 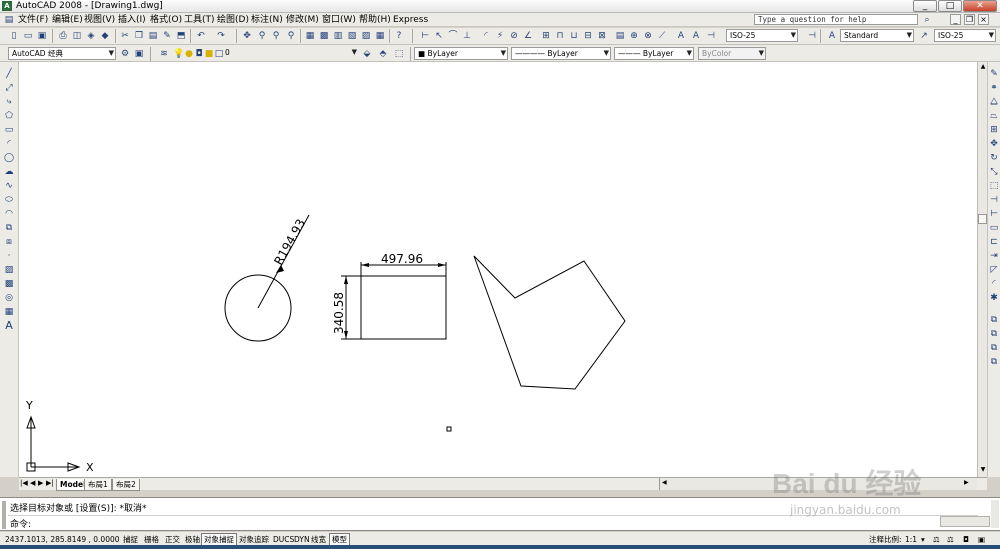 What do you see at coordinates (634, 36) in the screenshot?
I see `center-mark-icon: ⊕` at bounding box center [634, 36].